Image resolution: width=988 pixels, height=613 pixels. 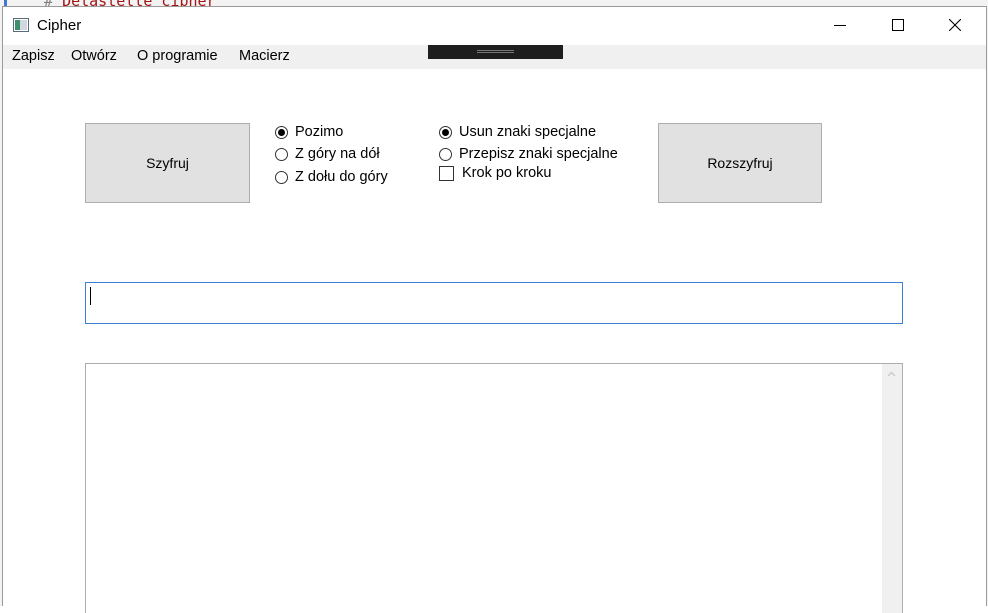 What do you see at coordinates (264, 56) in the screenshot?
I see `menu-item-matrix: Macierz` at bounding box center [264, 56].